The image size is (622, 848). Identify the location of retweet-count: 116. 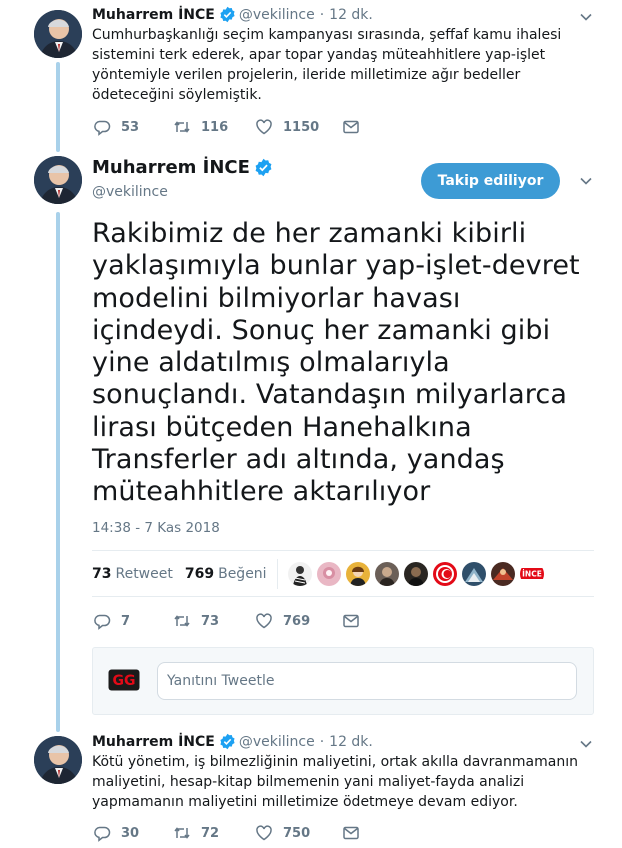
(215, 127).